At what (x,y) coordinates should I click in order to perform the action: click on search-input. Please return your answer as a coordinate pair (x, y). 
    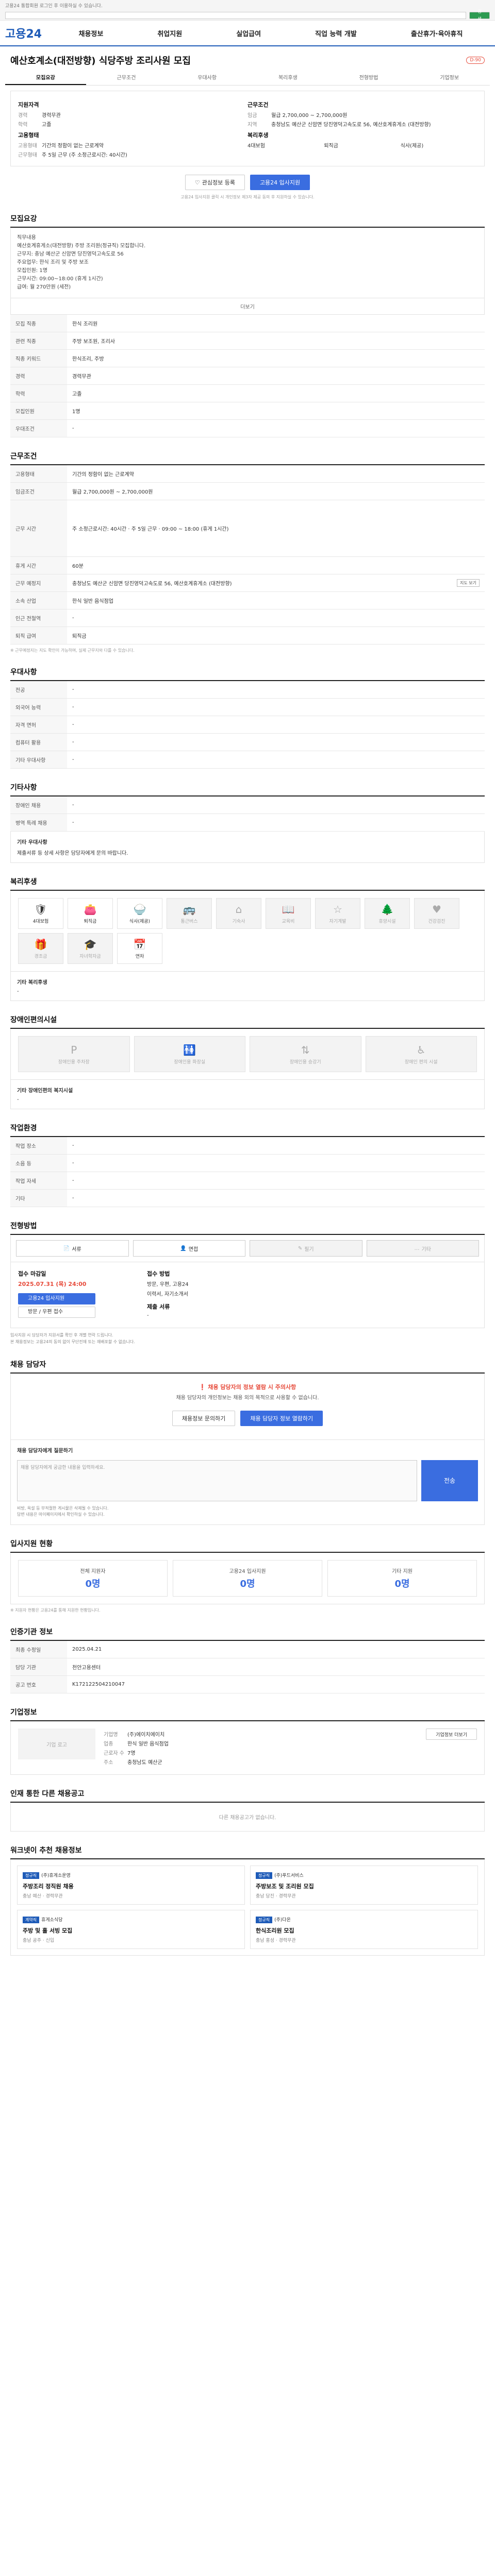
    Looking at the image, I should click on (235, 15).